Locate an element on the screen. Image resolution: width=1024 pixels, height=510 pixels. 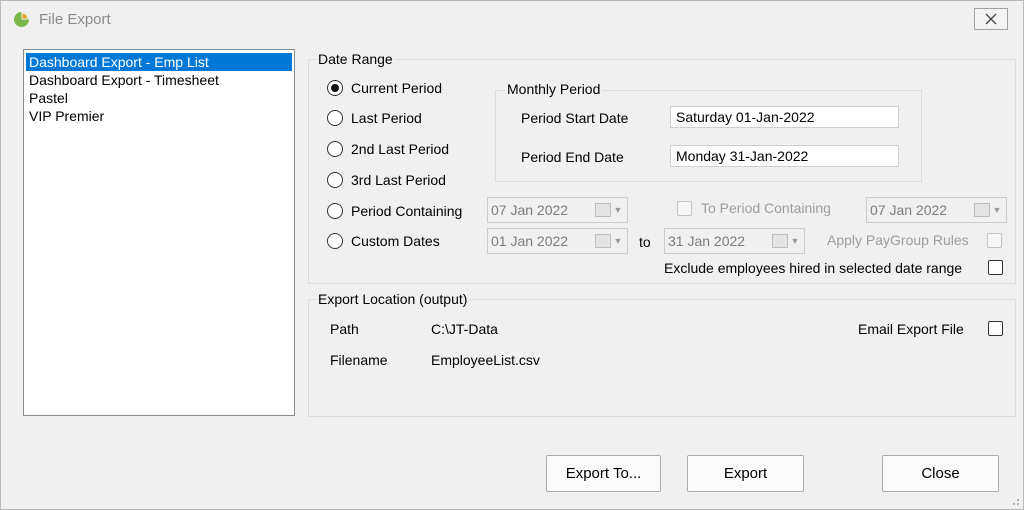
custom-from-date-picker: 01 Jan 2022 ▼ is located at coordinates (557, 241).